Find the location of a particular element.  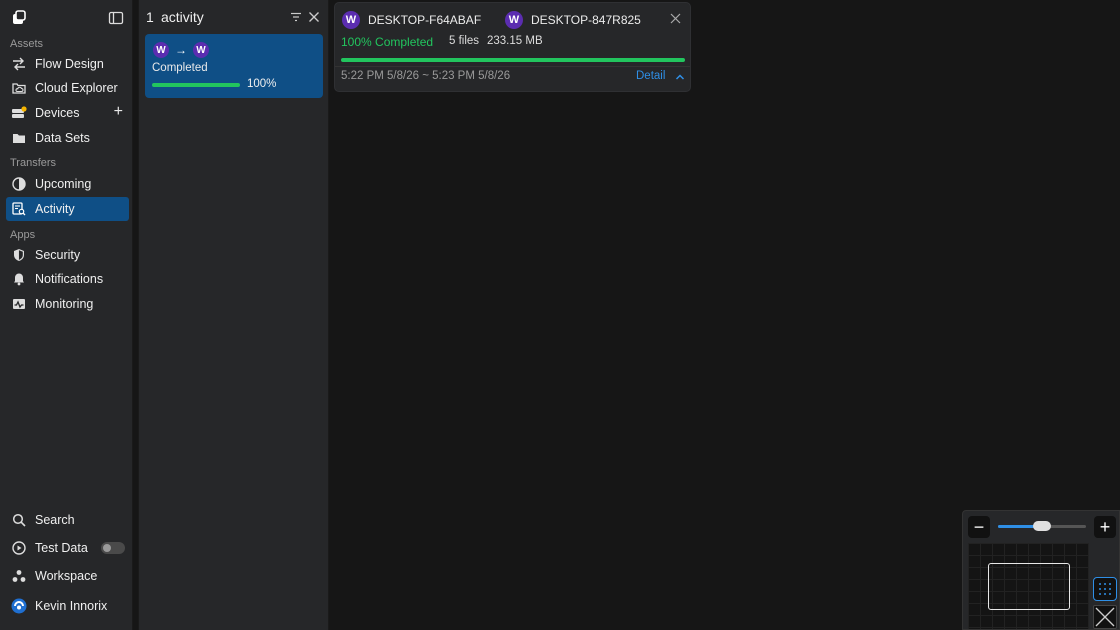

zoom-in-button: + is located at coordinates (1105, 527).